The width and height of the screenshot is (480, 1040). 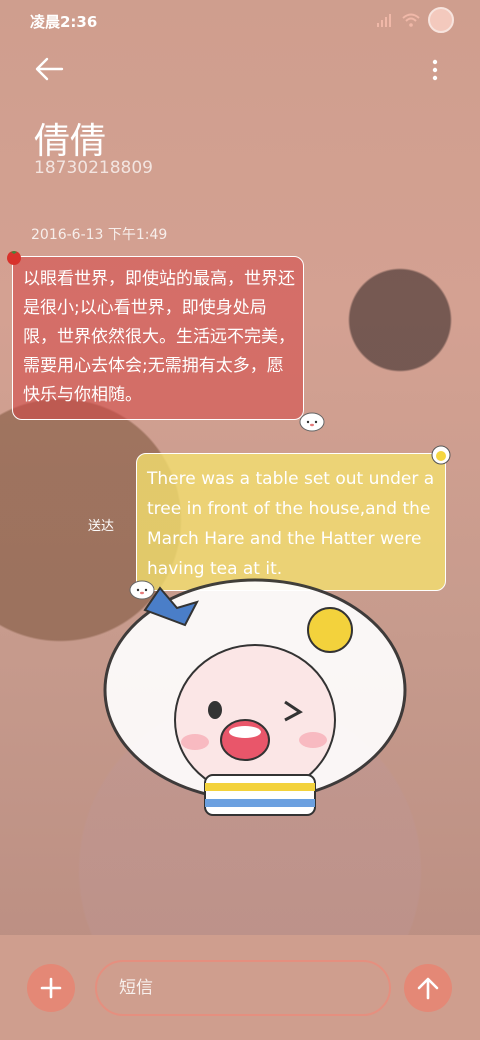 I want to click on back-arrow-icon, so click(x=49, y=69).